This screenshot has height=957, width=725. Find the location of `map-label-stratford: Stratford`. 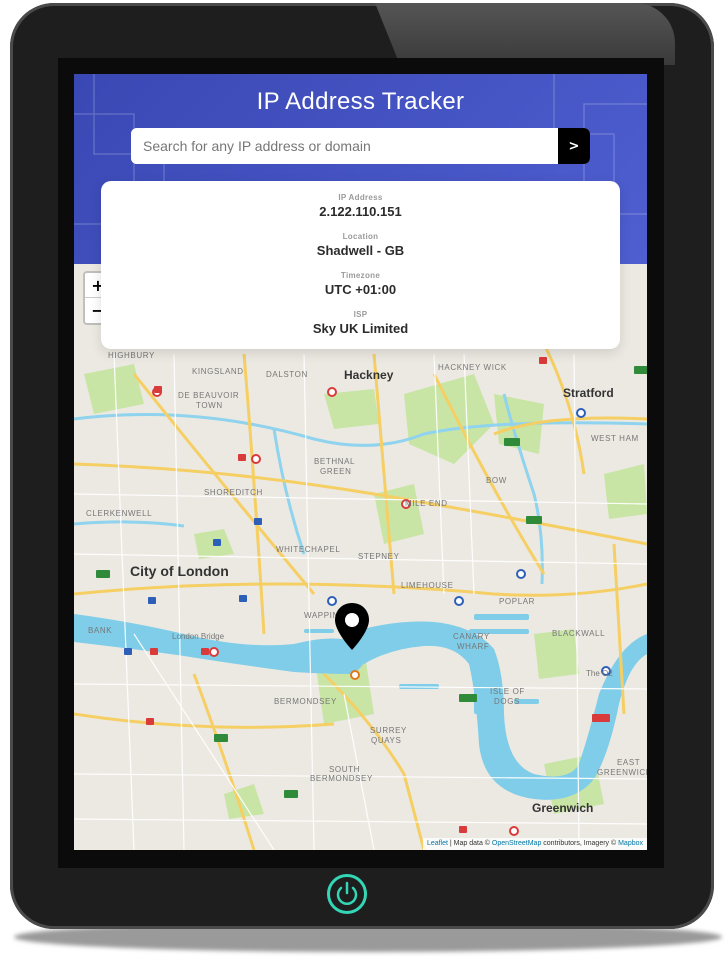

map-label-stratford: Stratford is located at coordinates (588, 393).